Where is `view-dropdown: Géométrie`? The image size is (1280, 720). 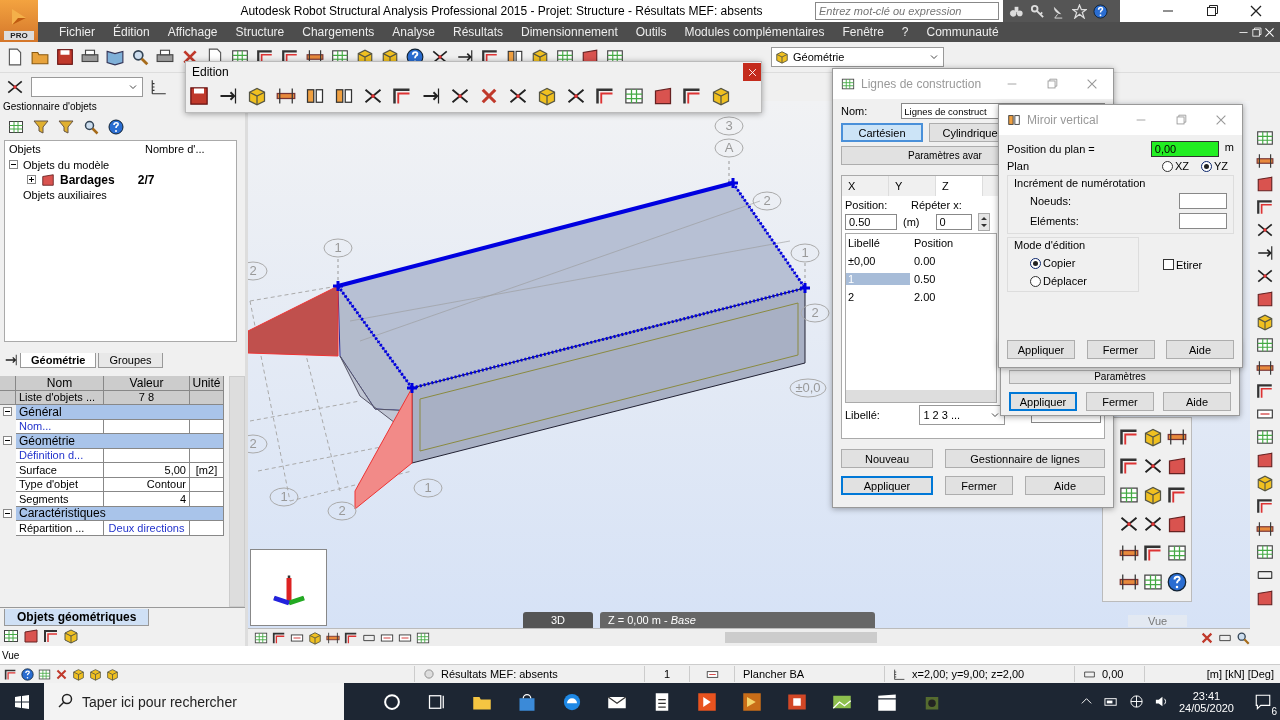 view-dropdown: Géométrie is located at coordinates (857, 57).